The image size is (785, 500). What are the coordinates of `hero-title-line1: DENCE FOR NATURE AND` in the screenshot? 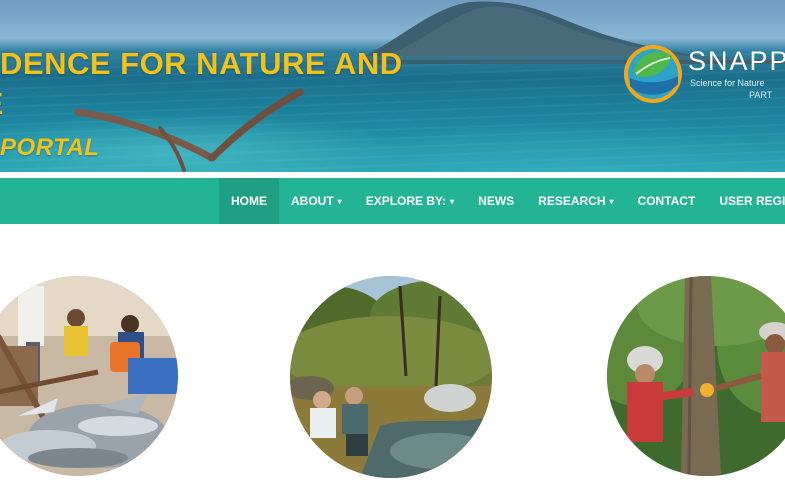 It's located at (201, 63).